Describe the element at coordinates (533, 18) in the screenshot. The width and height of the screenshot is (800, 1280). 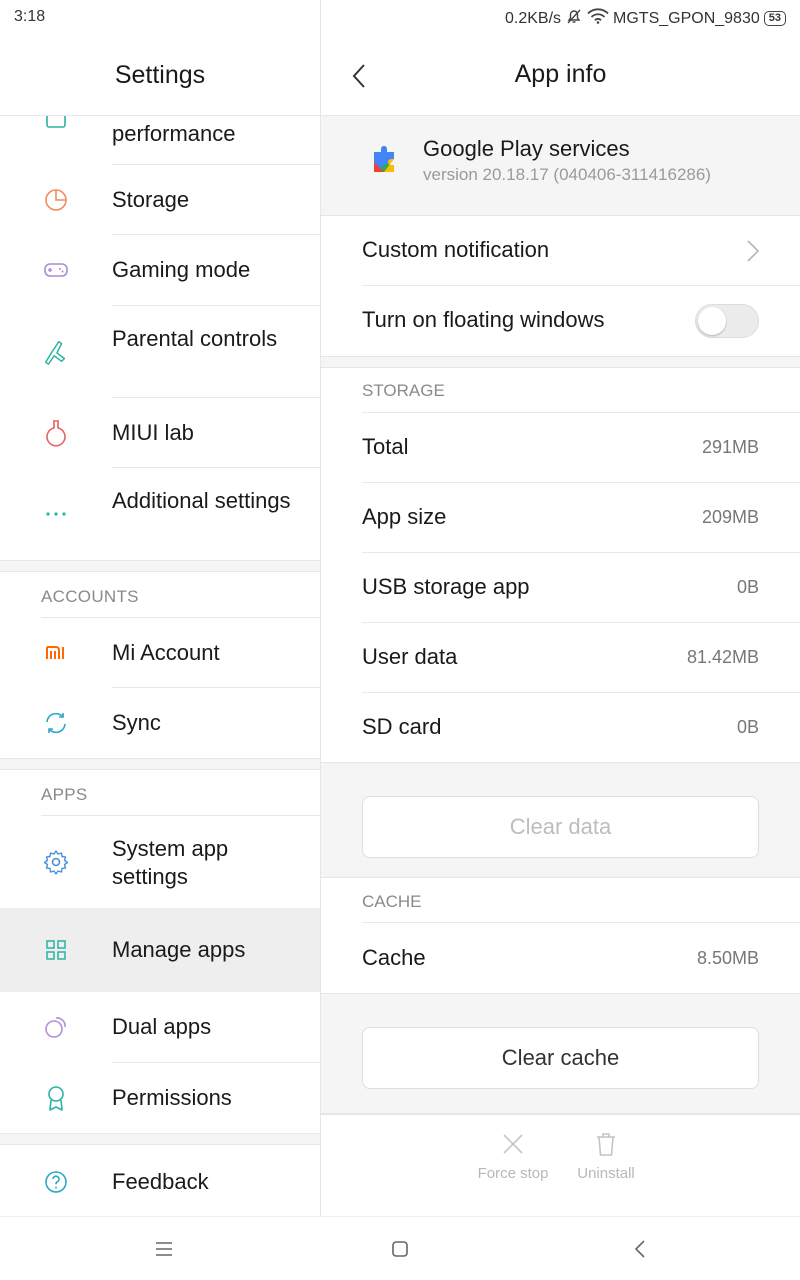
I see `network-speed: 0.2KB/s` at that location.